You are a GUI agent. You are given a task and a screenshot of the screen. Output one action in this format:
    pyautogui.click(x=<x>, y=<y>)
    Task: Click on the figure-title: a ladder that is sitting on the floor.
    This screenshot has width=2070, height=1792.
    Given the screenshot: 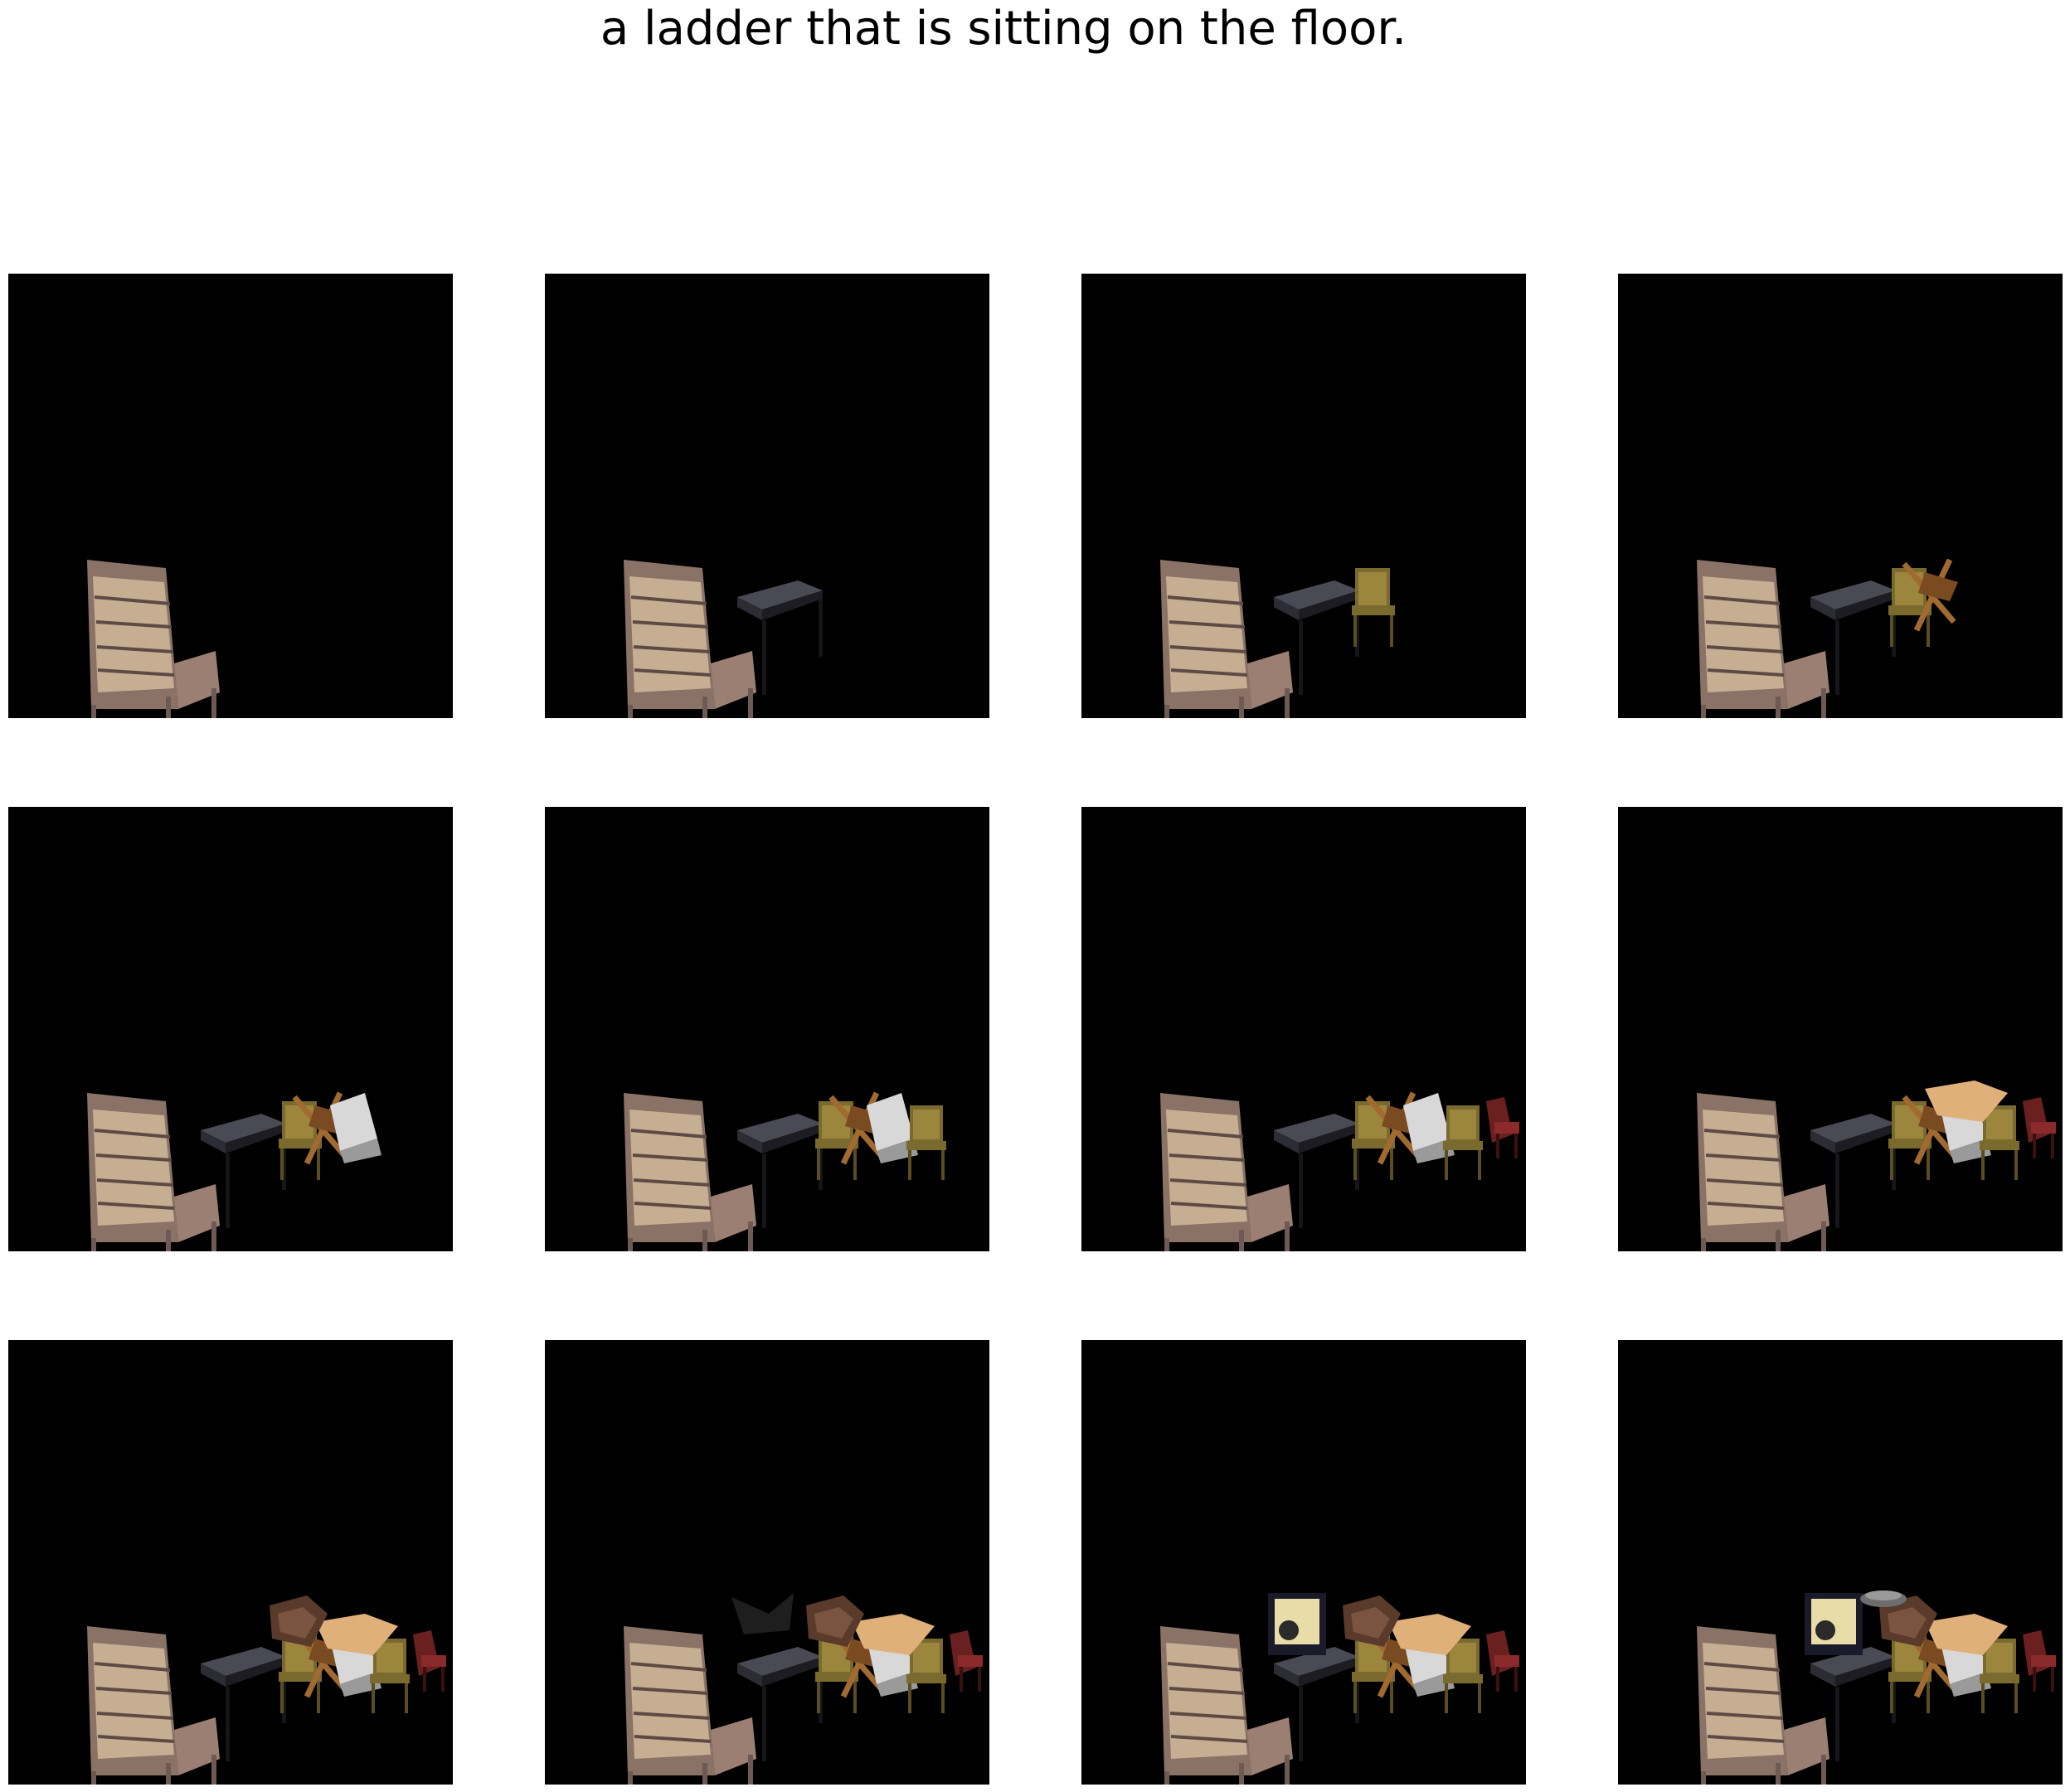 What is the action you would take?
    pyautogui.click(x=1004, y=29)
    